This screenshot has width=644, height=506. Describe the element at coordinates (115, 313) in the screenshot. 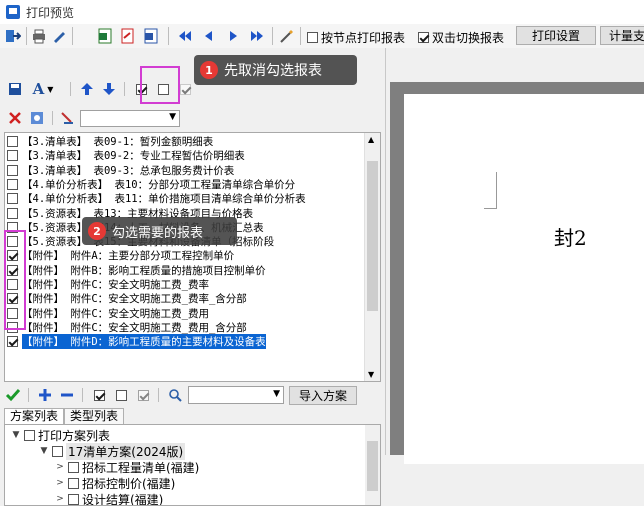

I see `report-label: 【附件】 附件C：安全文明施工费_费用` at that location.